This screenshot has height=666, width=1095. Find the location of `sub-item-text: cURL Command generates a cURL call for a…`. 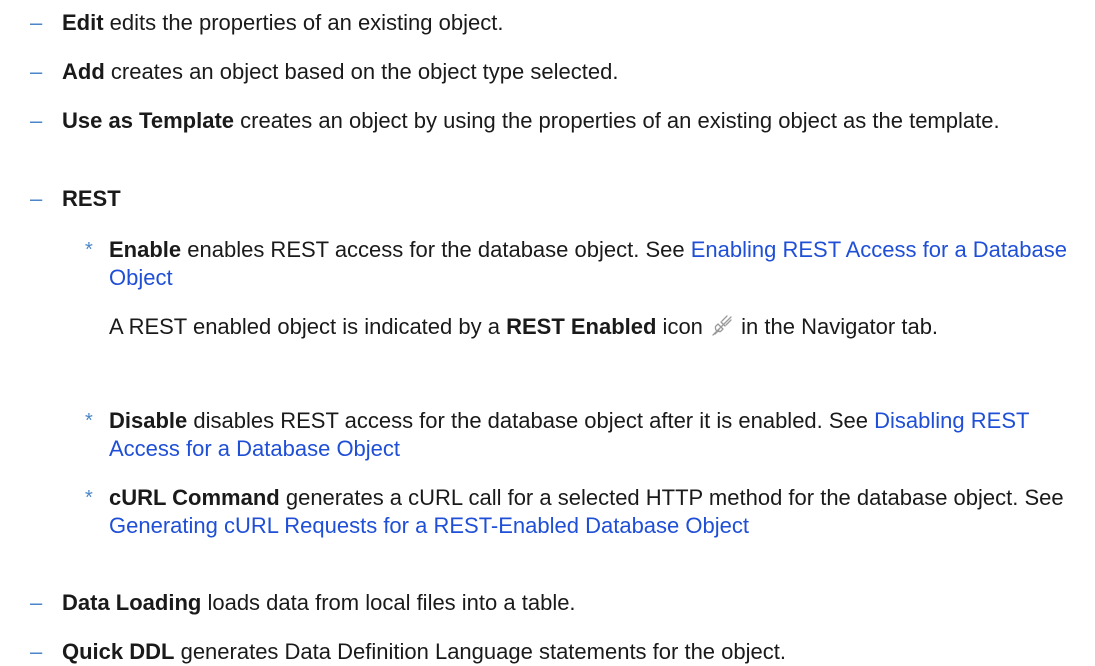

sub-item-text: cURL Command generates a cURL call for a… is located at coordinates (589, 512).